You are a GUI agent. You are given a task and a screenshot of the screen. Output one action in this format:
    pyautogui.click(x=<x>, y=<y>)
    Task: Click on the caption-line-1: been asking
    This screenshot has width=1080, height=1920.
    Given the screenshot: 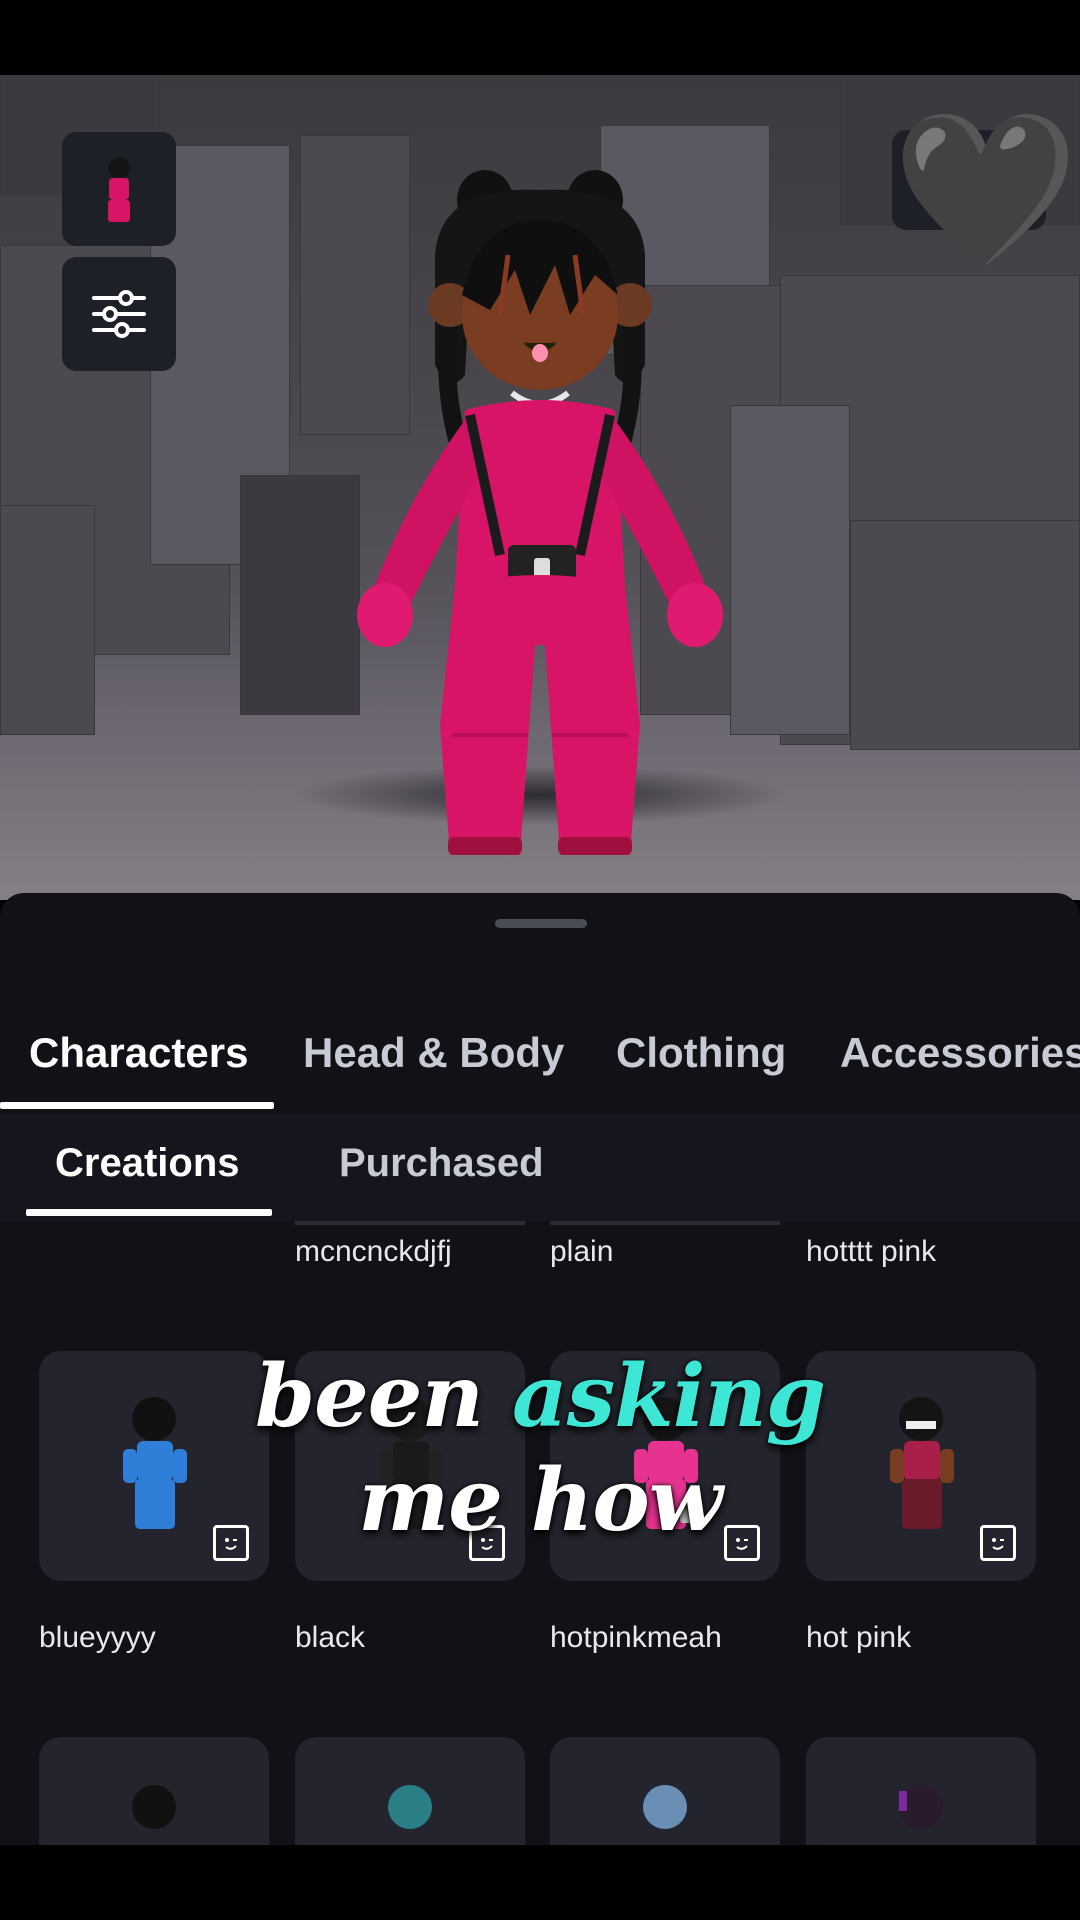 What is the action you would take?
    pyautogui.click(x=540, y=1397)
    